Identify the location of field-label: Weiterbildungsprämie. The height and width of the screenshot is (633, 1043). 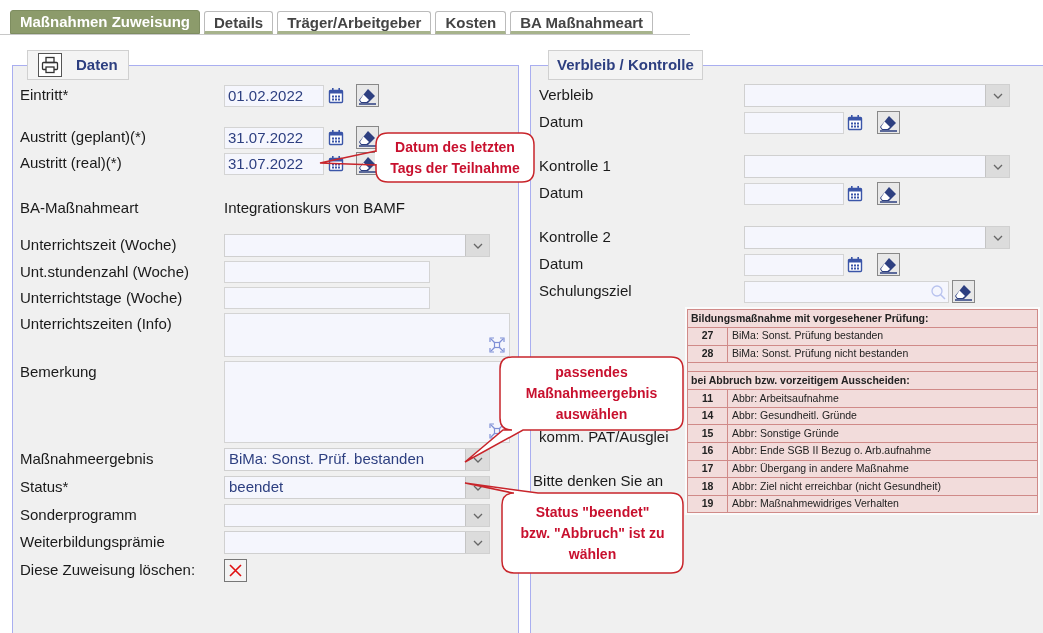
(93, 542).